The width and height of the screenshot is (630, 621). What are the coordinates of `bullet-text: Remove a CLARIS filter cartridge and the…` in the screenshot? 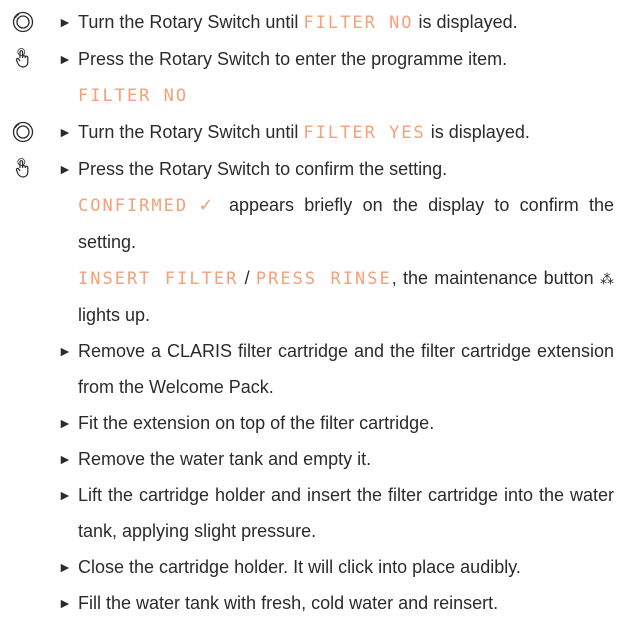 It's located at (346, 369).